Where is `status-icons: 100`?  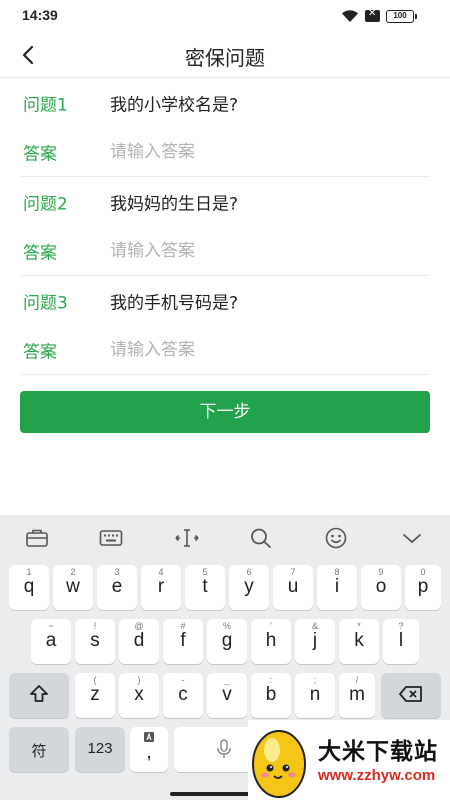
status-icons: 100 is located at coordinates (379, 16).